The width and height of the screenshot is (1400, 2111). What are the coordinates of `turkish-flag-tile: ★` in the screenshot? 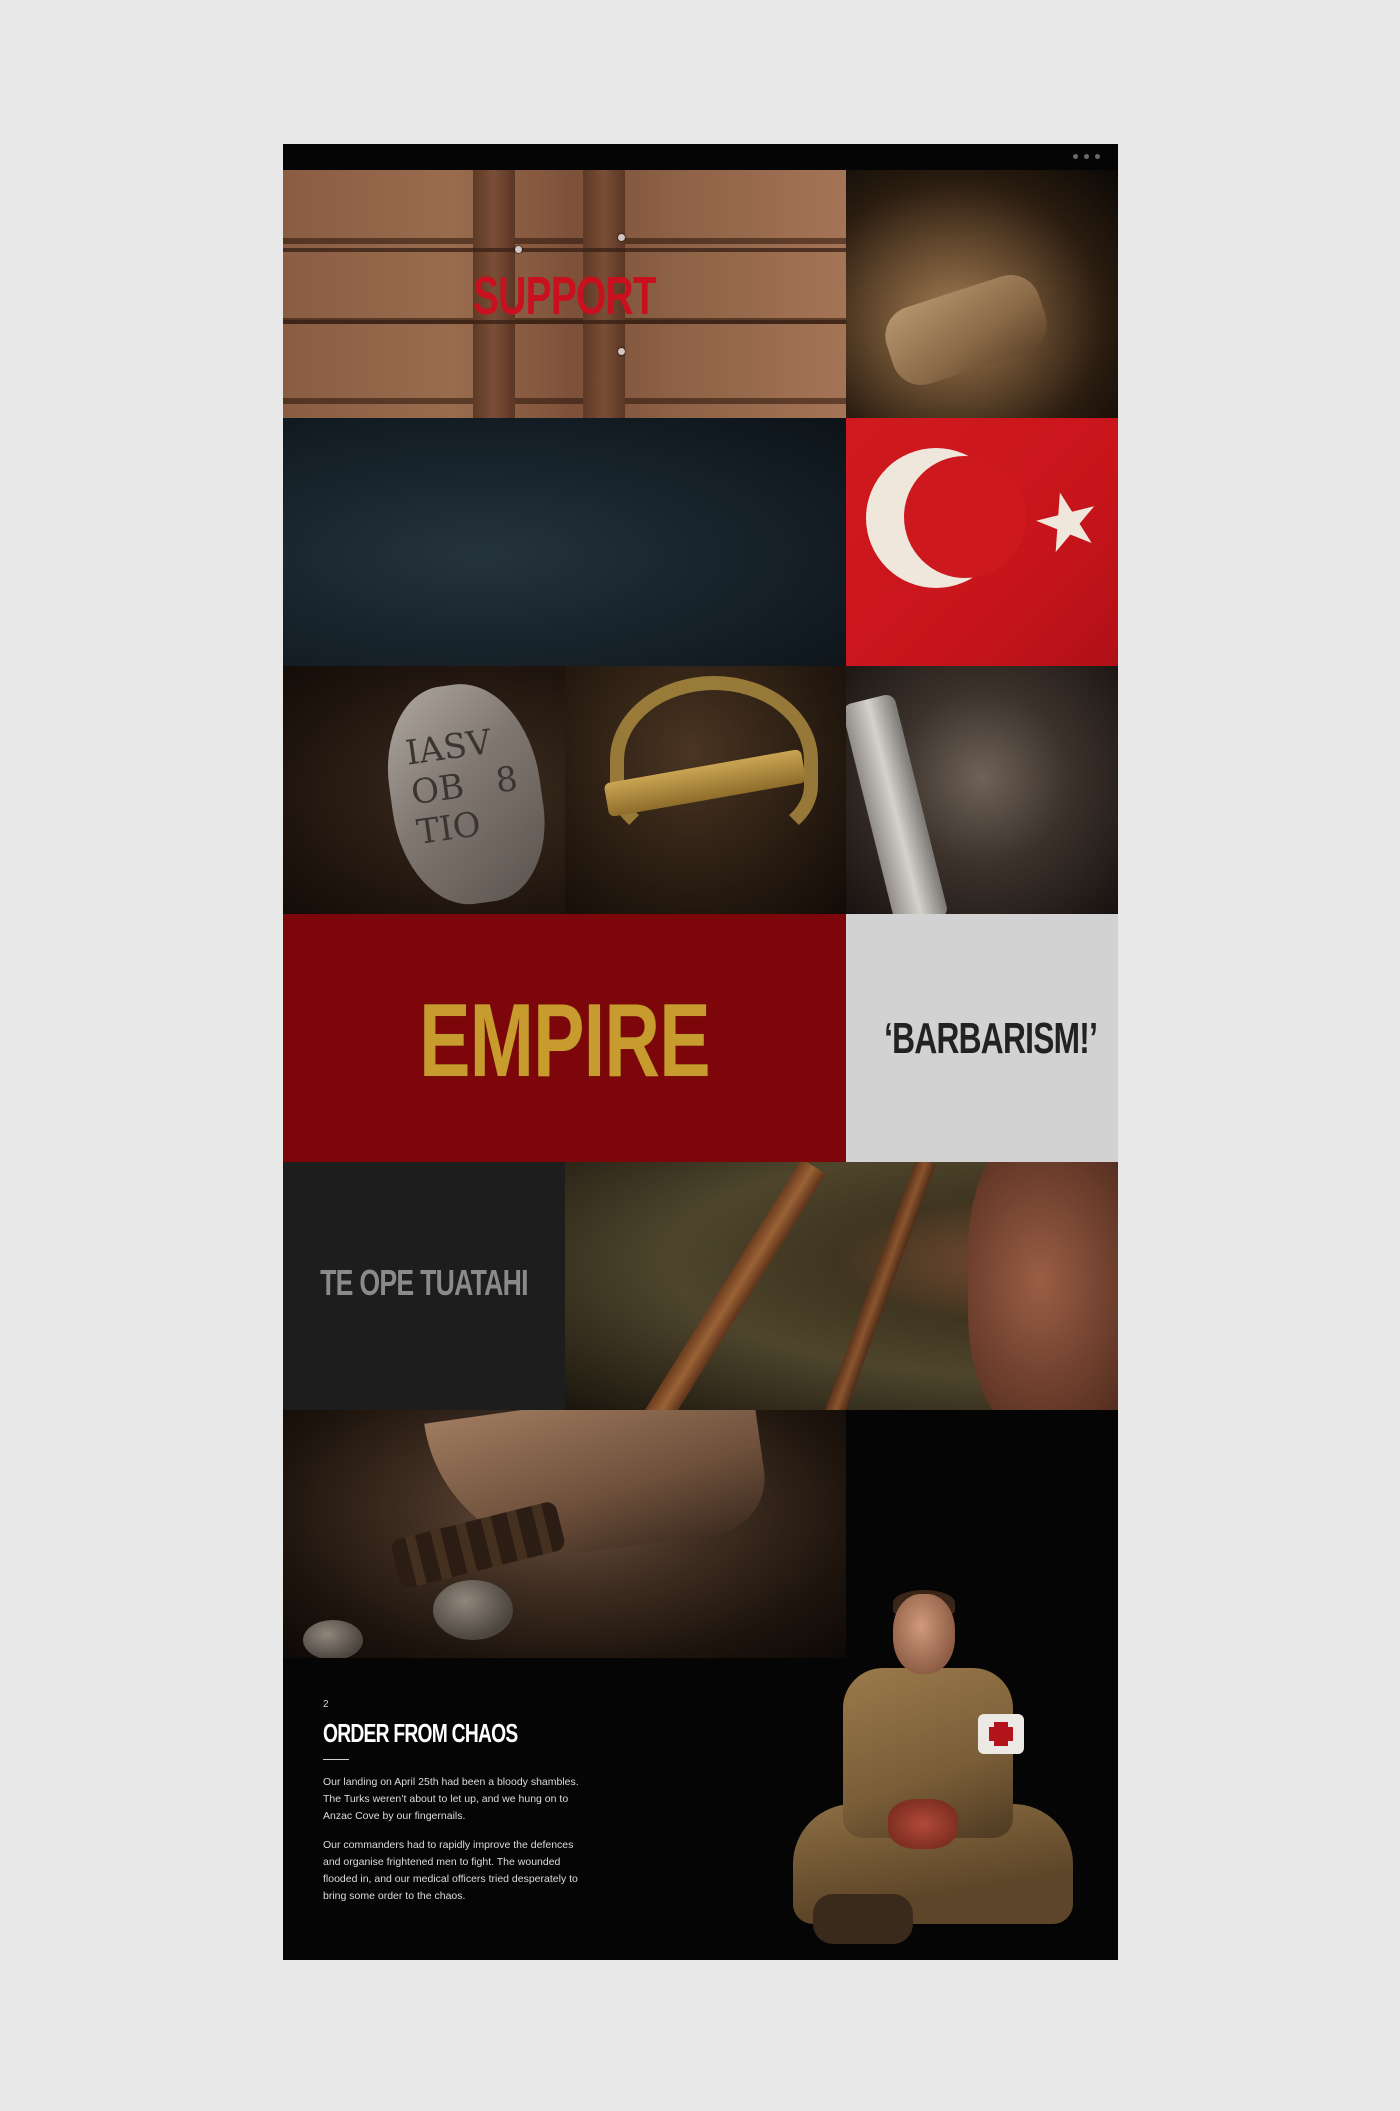 It's located at (982, 542).